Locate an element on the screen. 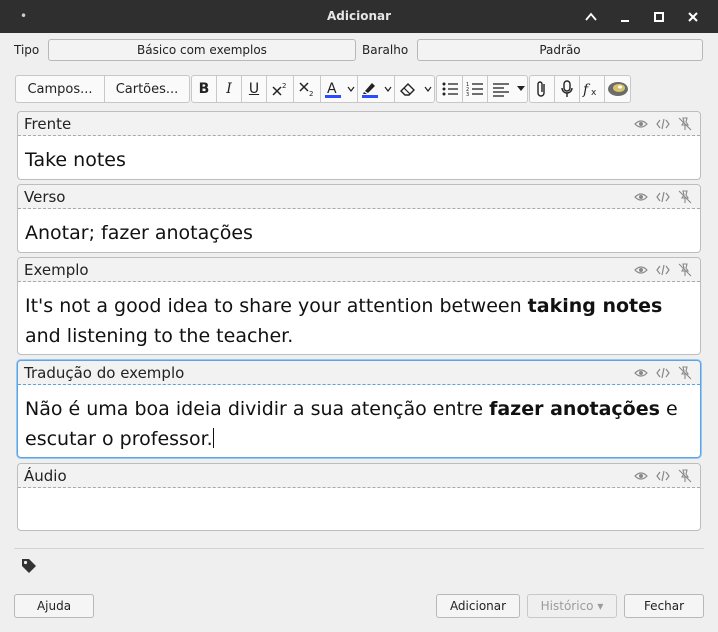 This screenshot has height=632, width=718. field-frente: Frente Take notes is located at coordinates (359, 145).